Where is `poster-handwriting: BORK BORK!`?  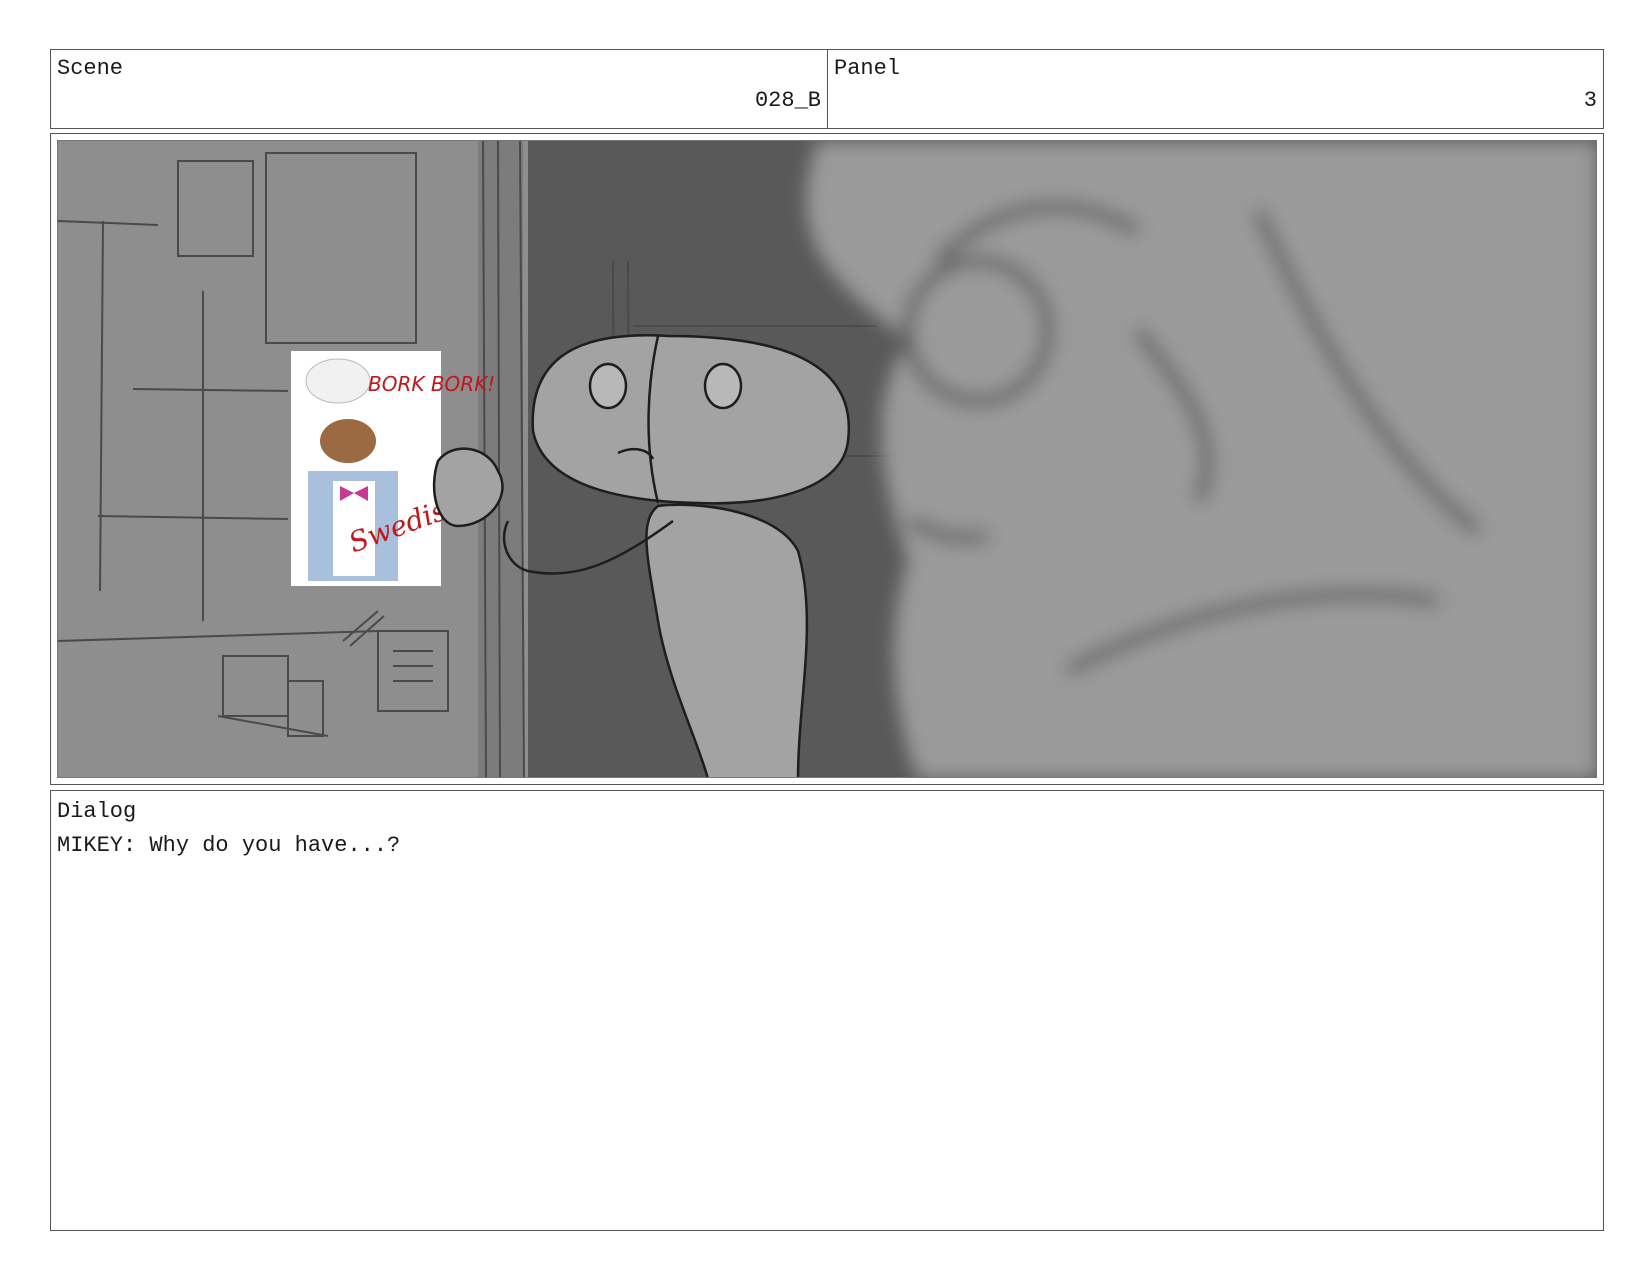 poster-handwriting: BORK BORK! is located at coordinates (431, 384).